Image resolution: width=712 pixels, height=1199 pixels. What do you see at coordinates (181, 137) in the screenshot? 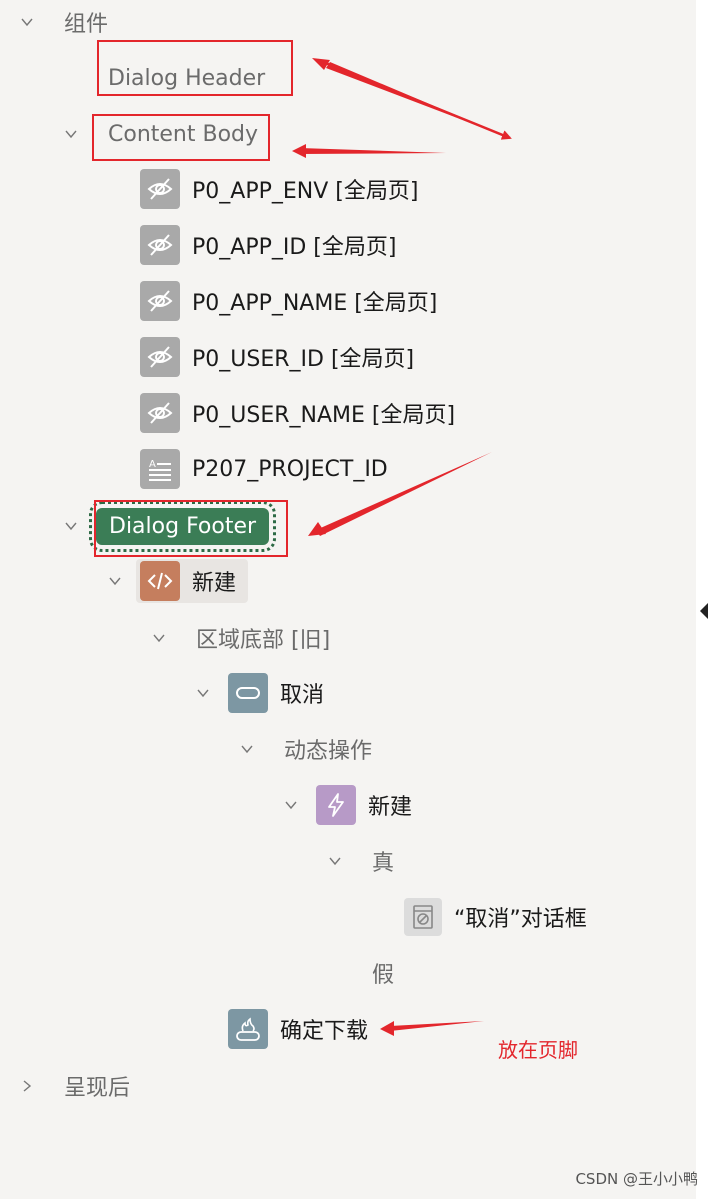
I see `annotation-box-content-body` at bounding box center [181, 137].